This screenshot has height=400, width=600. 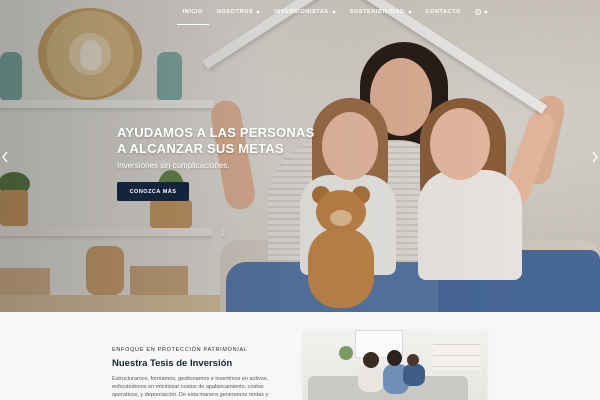 I want to click on nav-item-label: NOSOTROS, so click(x=235, y=12).